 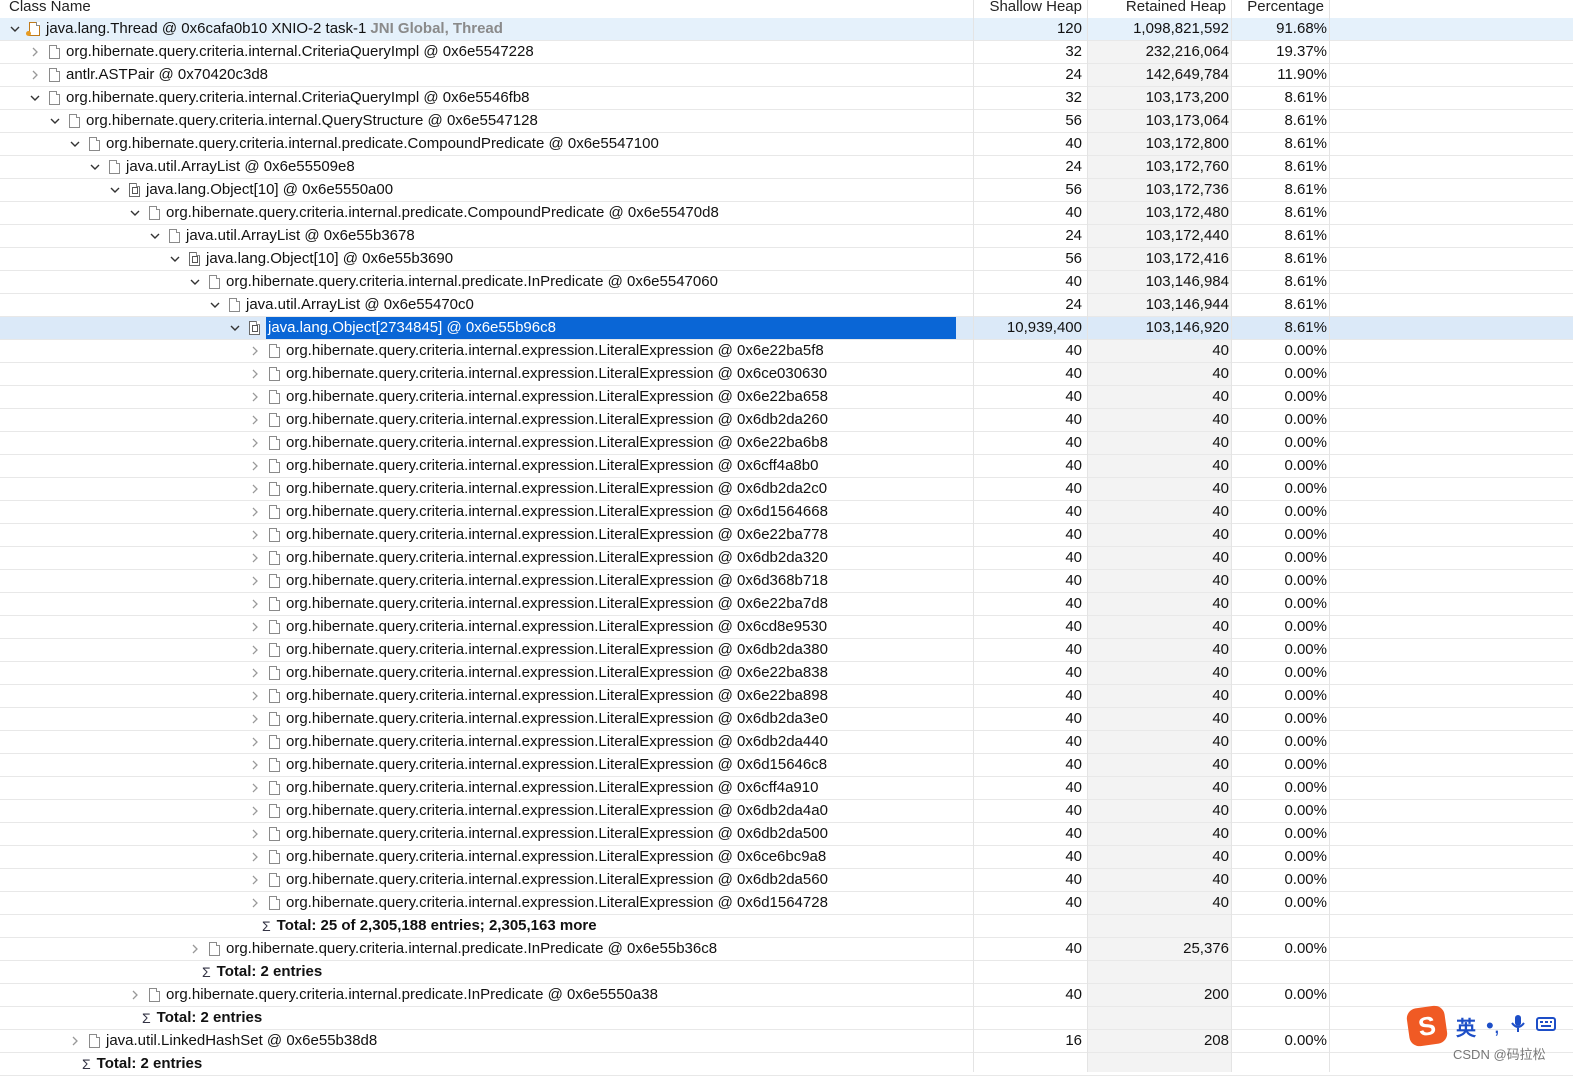 I want to click on object-label: java.util.ArrayList @ 0x6e55470c0, so click(x=360, y=305).